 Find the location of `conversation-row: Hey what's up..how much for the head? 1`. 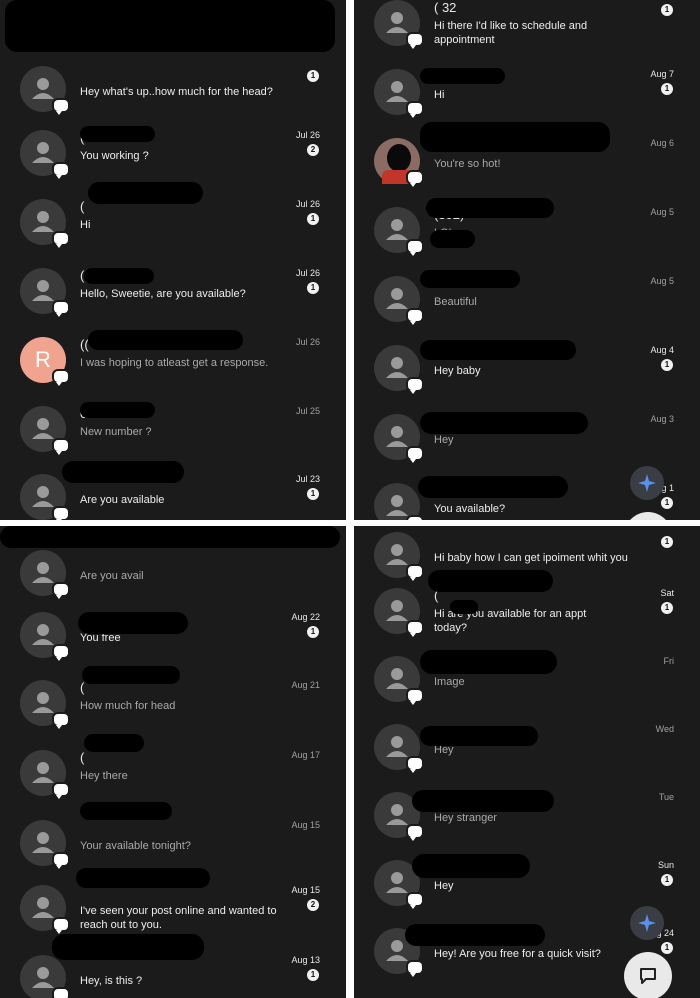

conversation-row: Hey what's up..how much for the head? 1 is located at coordinates (173, 97).